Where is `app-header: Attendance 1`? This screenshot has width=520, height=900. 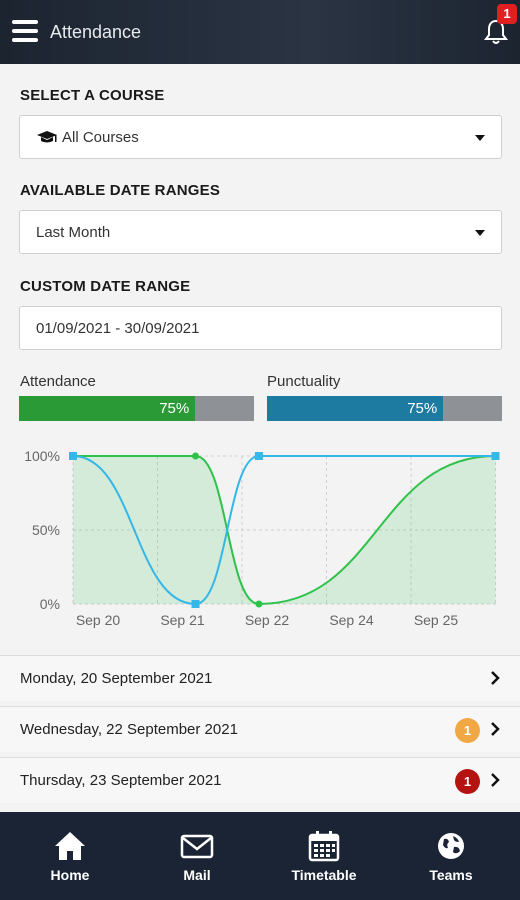
app-header: Attendance 1 is located at coordinates (260, 32).